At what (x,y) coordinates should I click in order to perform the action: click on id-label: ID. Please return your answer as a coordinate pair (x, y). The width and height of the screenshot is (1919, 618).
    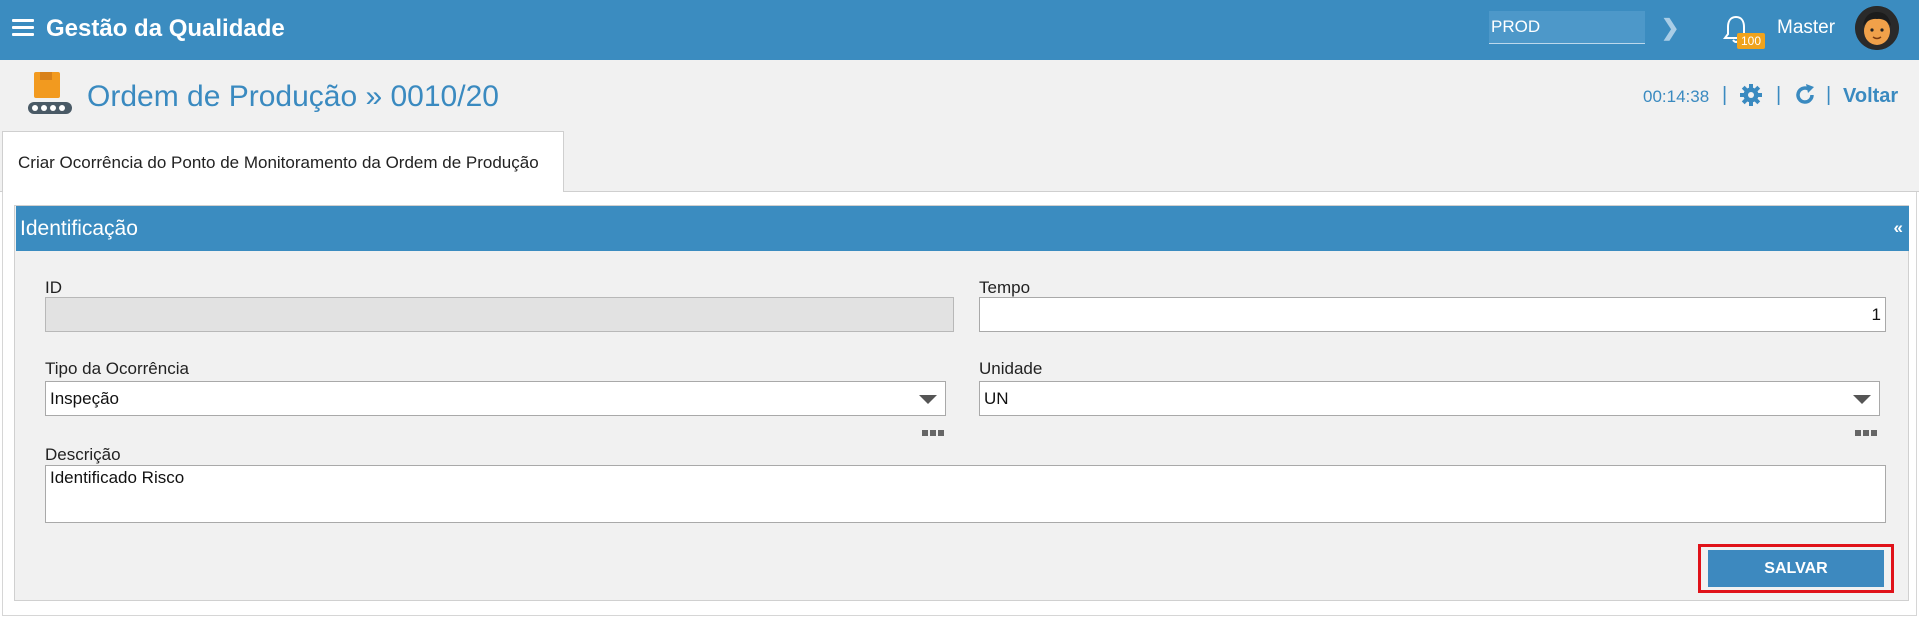
    Looking at the image, I should click on (53, 287).